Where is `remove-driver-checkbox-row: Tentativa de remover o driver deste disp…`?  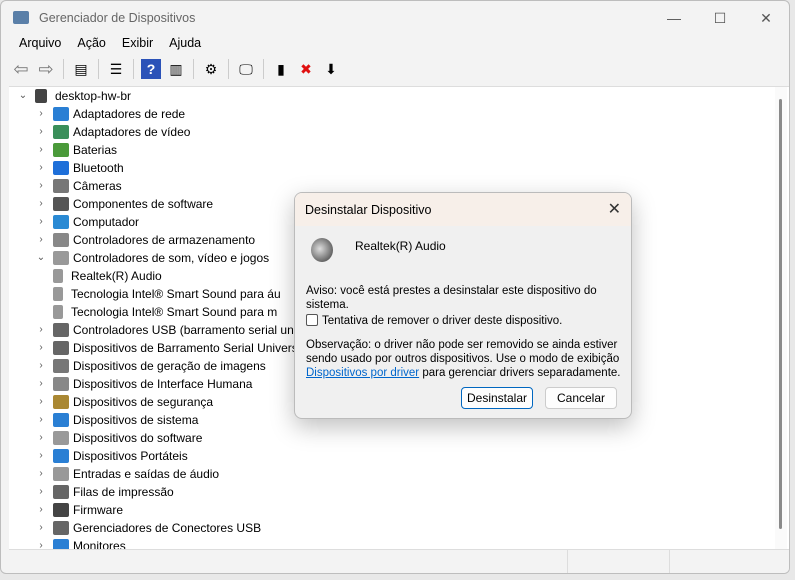 remove-driver-checkbox-row: Tentativa de remover o driver deste disp… is located at coordinates (466, 321).